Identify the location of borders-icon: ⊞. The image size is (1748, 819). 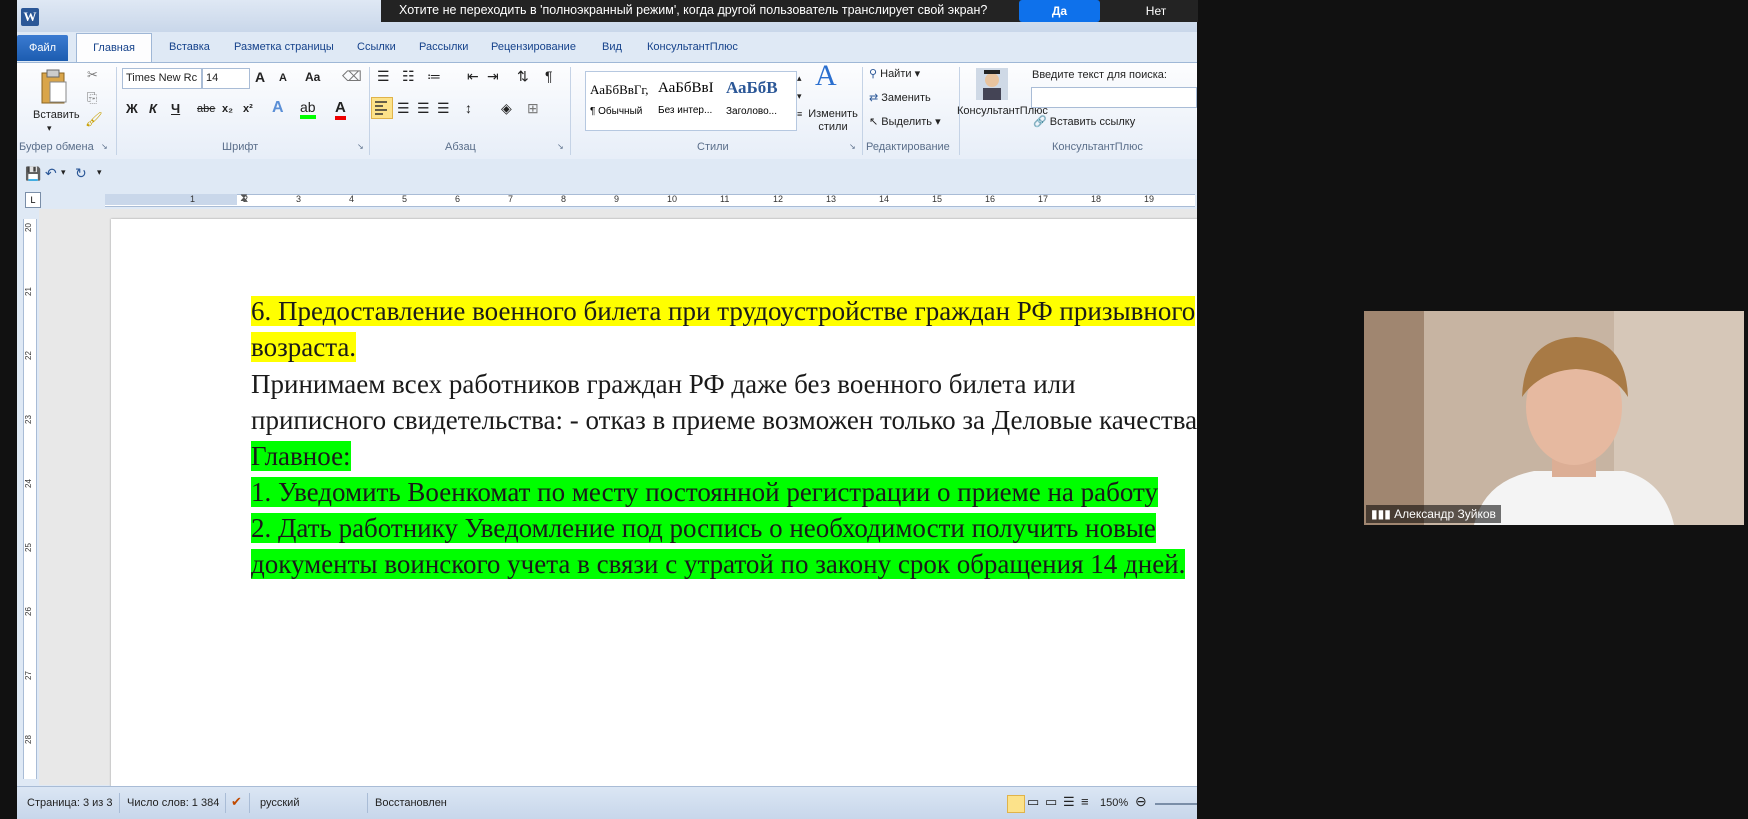
(533, 108).